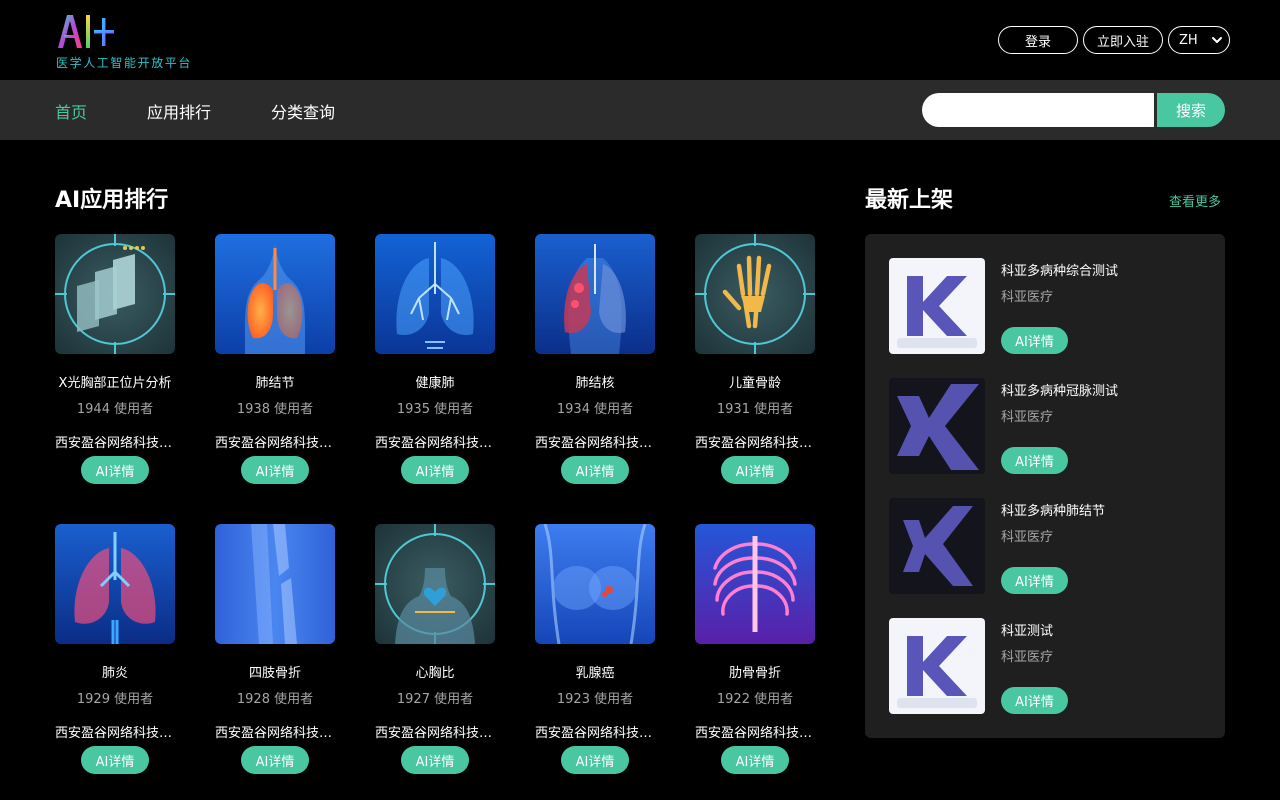  What do you see at coordinates (275, 383) in the screenshot?
I see `app-name: 肺结节` at bounding box center [275, 383].